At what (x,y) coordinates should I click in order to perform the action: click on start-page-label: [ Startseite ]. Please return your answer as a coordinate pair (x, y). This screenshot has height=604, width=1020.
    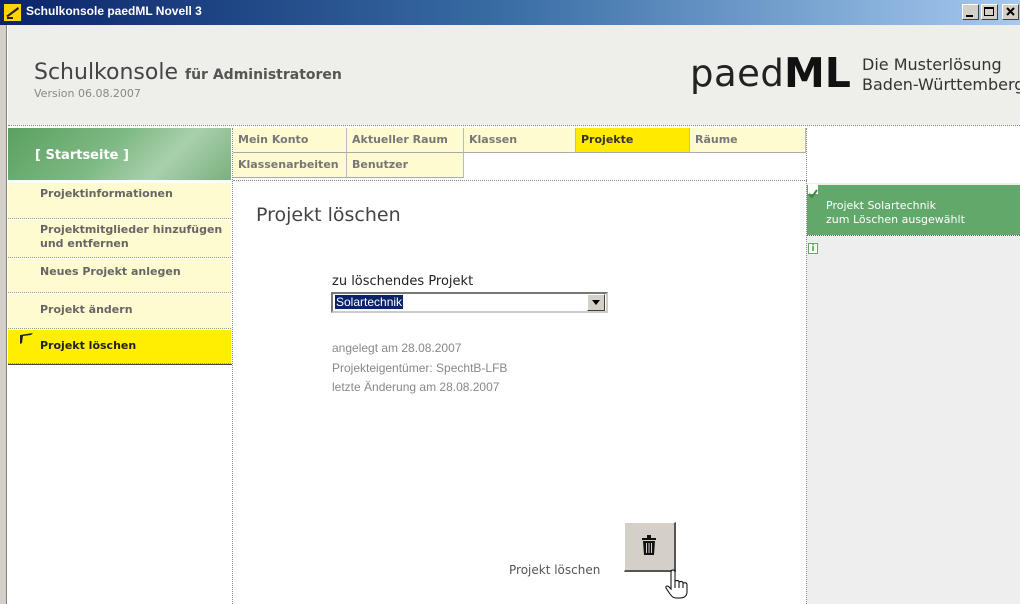
    Looking at the image, I should click on (82, 155).